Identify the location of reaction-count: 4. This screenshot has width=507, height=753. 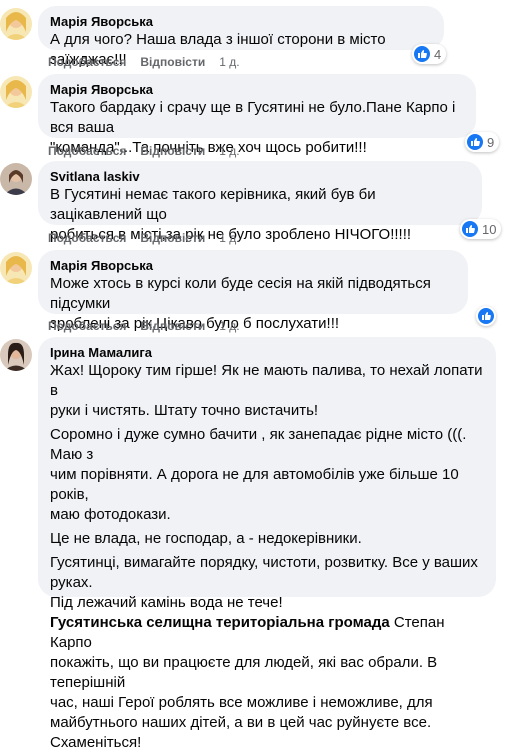
(429, 54).